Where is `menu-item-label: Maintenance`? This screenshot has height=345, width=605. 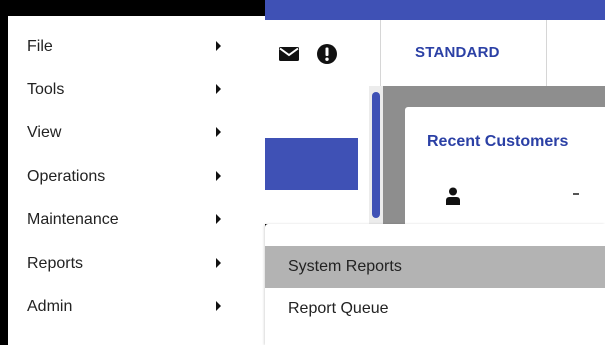
menu-item-label: Maintenance is located at coordinates (73, 219).